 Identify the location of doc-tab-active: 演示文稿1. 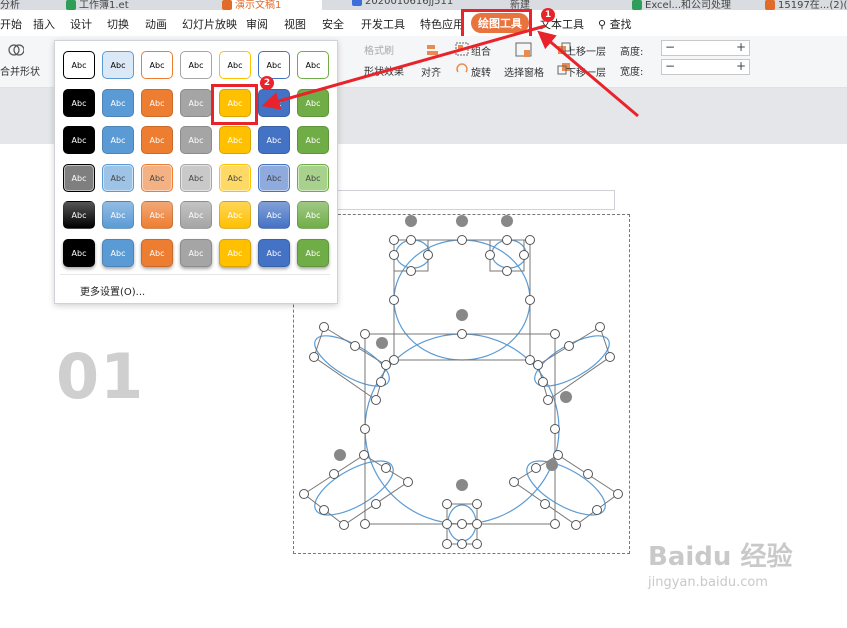
(272, 5).